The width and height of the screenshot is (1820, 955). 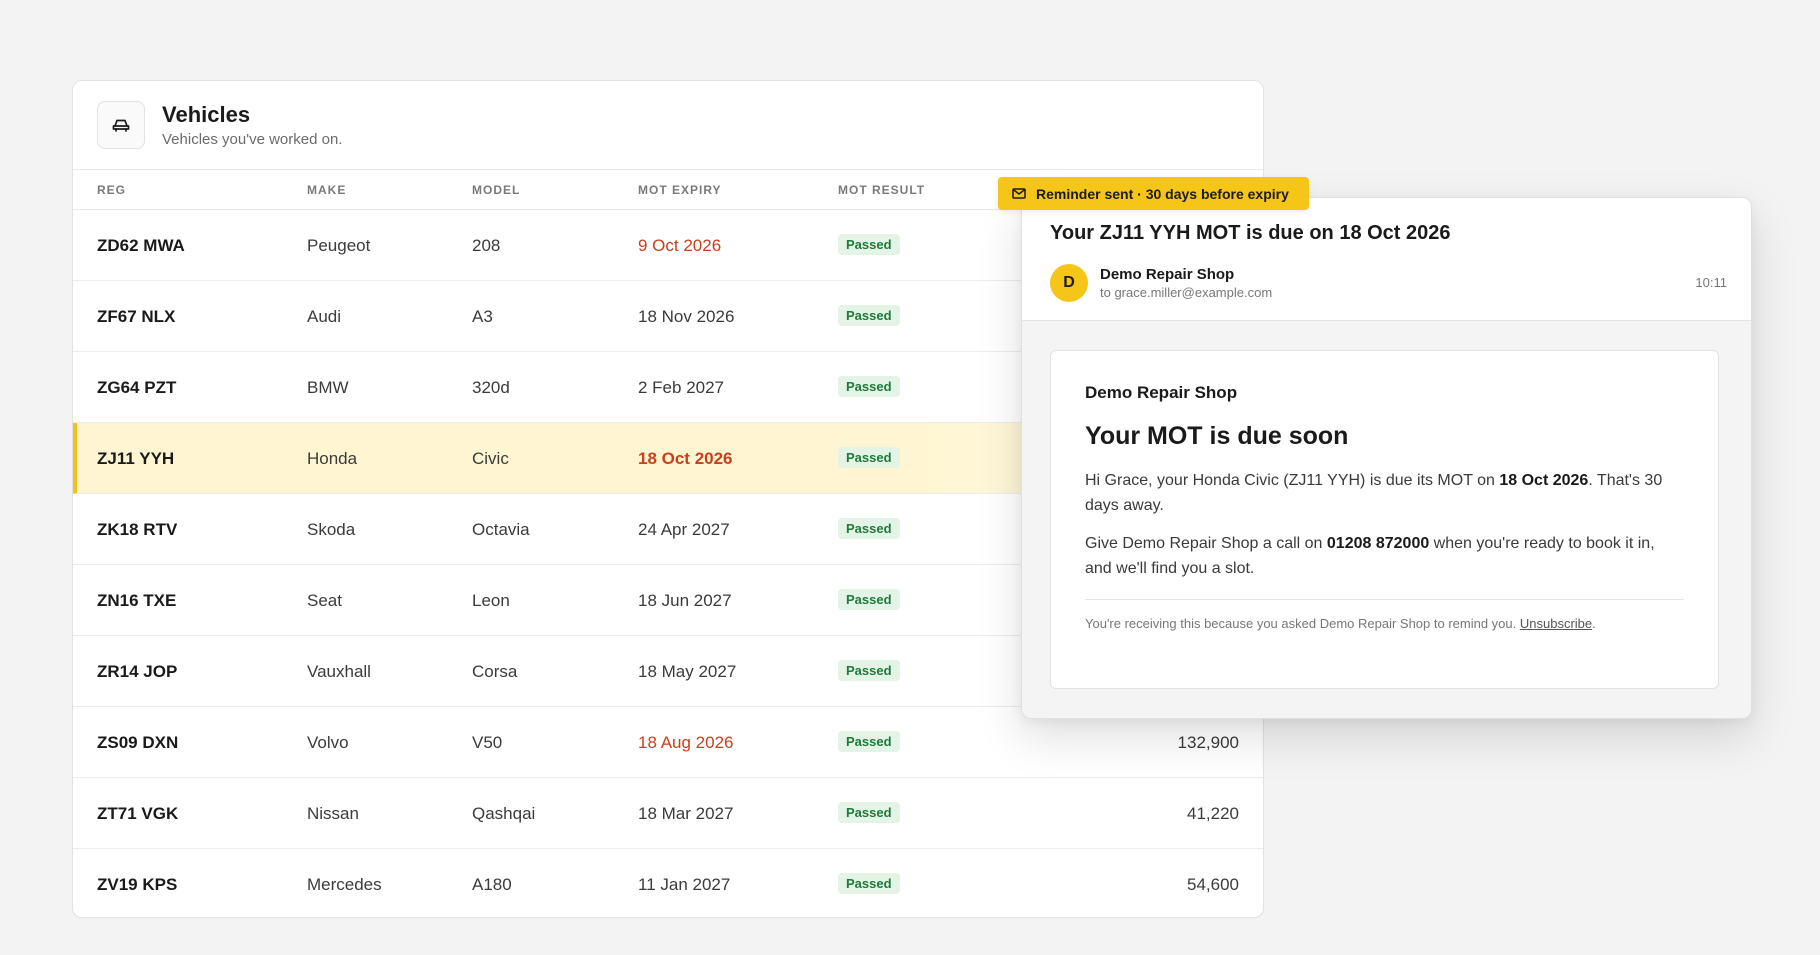 What do you see at coordinates (1019, 193) in the screenshot?
I see `mail-icon` at bounding box center [1019, 193].